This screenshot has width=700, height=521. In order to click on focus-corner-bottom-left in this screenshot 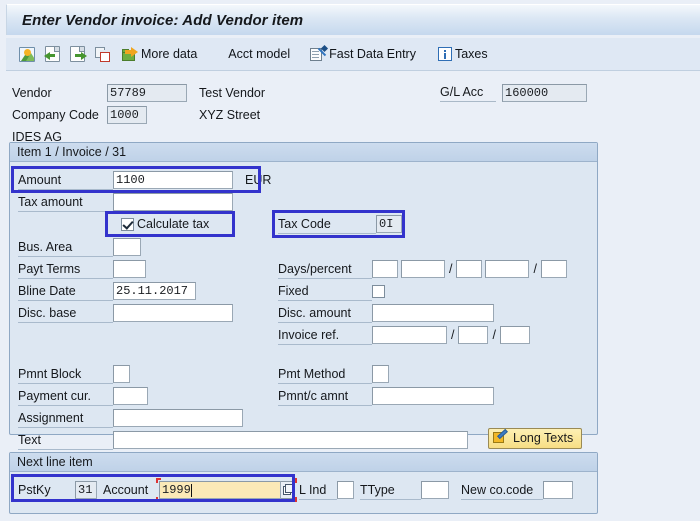, I will do `click(158, 499)`.